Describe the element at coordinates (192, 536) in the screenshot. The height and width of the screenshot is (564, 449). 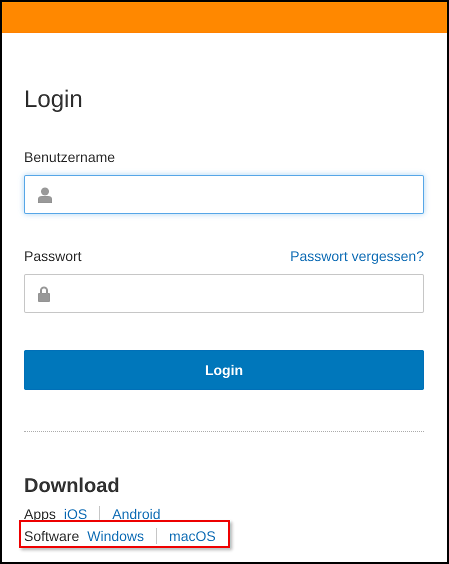
I see `download-link: macOS` at that location.